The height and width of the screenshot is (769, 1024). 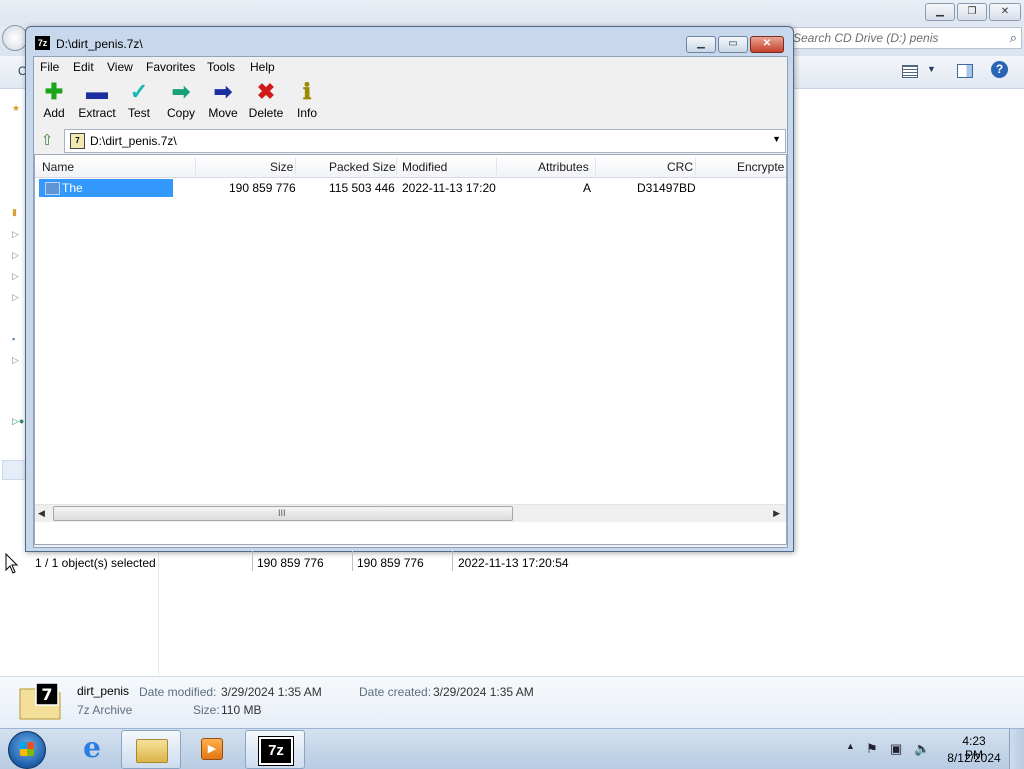 I want to click on test-button: ✓ Test, so click(x=139, y=103).